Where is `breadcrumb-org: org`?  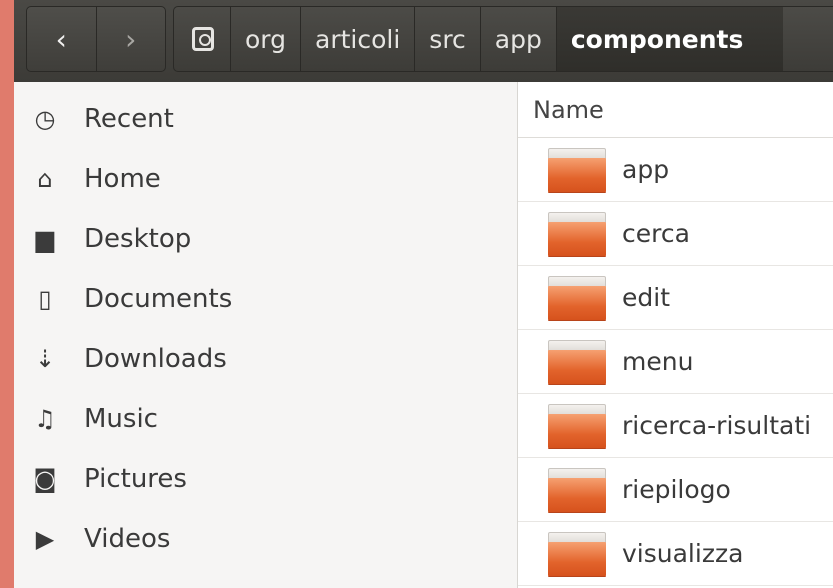
breadcrumb-org: org is located at coordinates (265, 39).